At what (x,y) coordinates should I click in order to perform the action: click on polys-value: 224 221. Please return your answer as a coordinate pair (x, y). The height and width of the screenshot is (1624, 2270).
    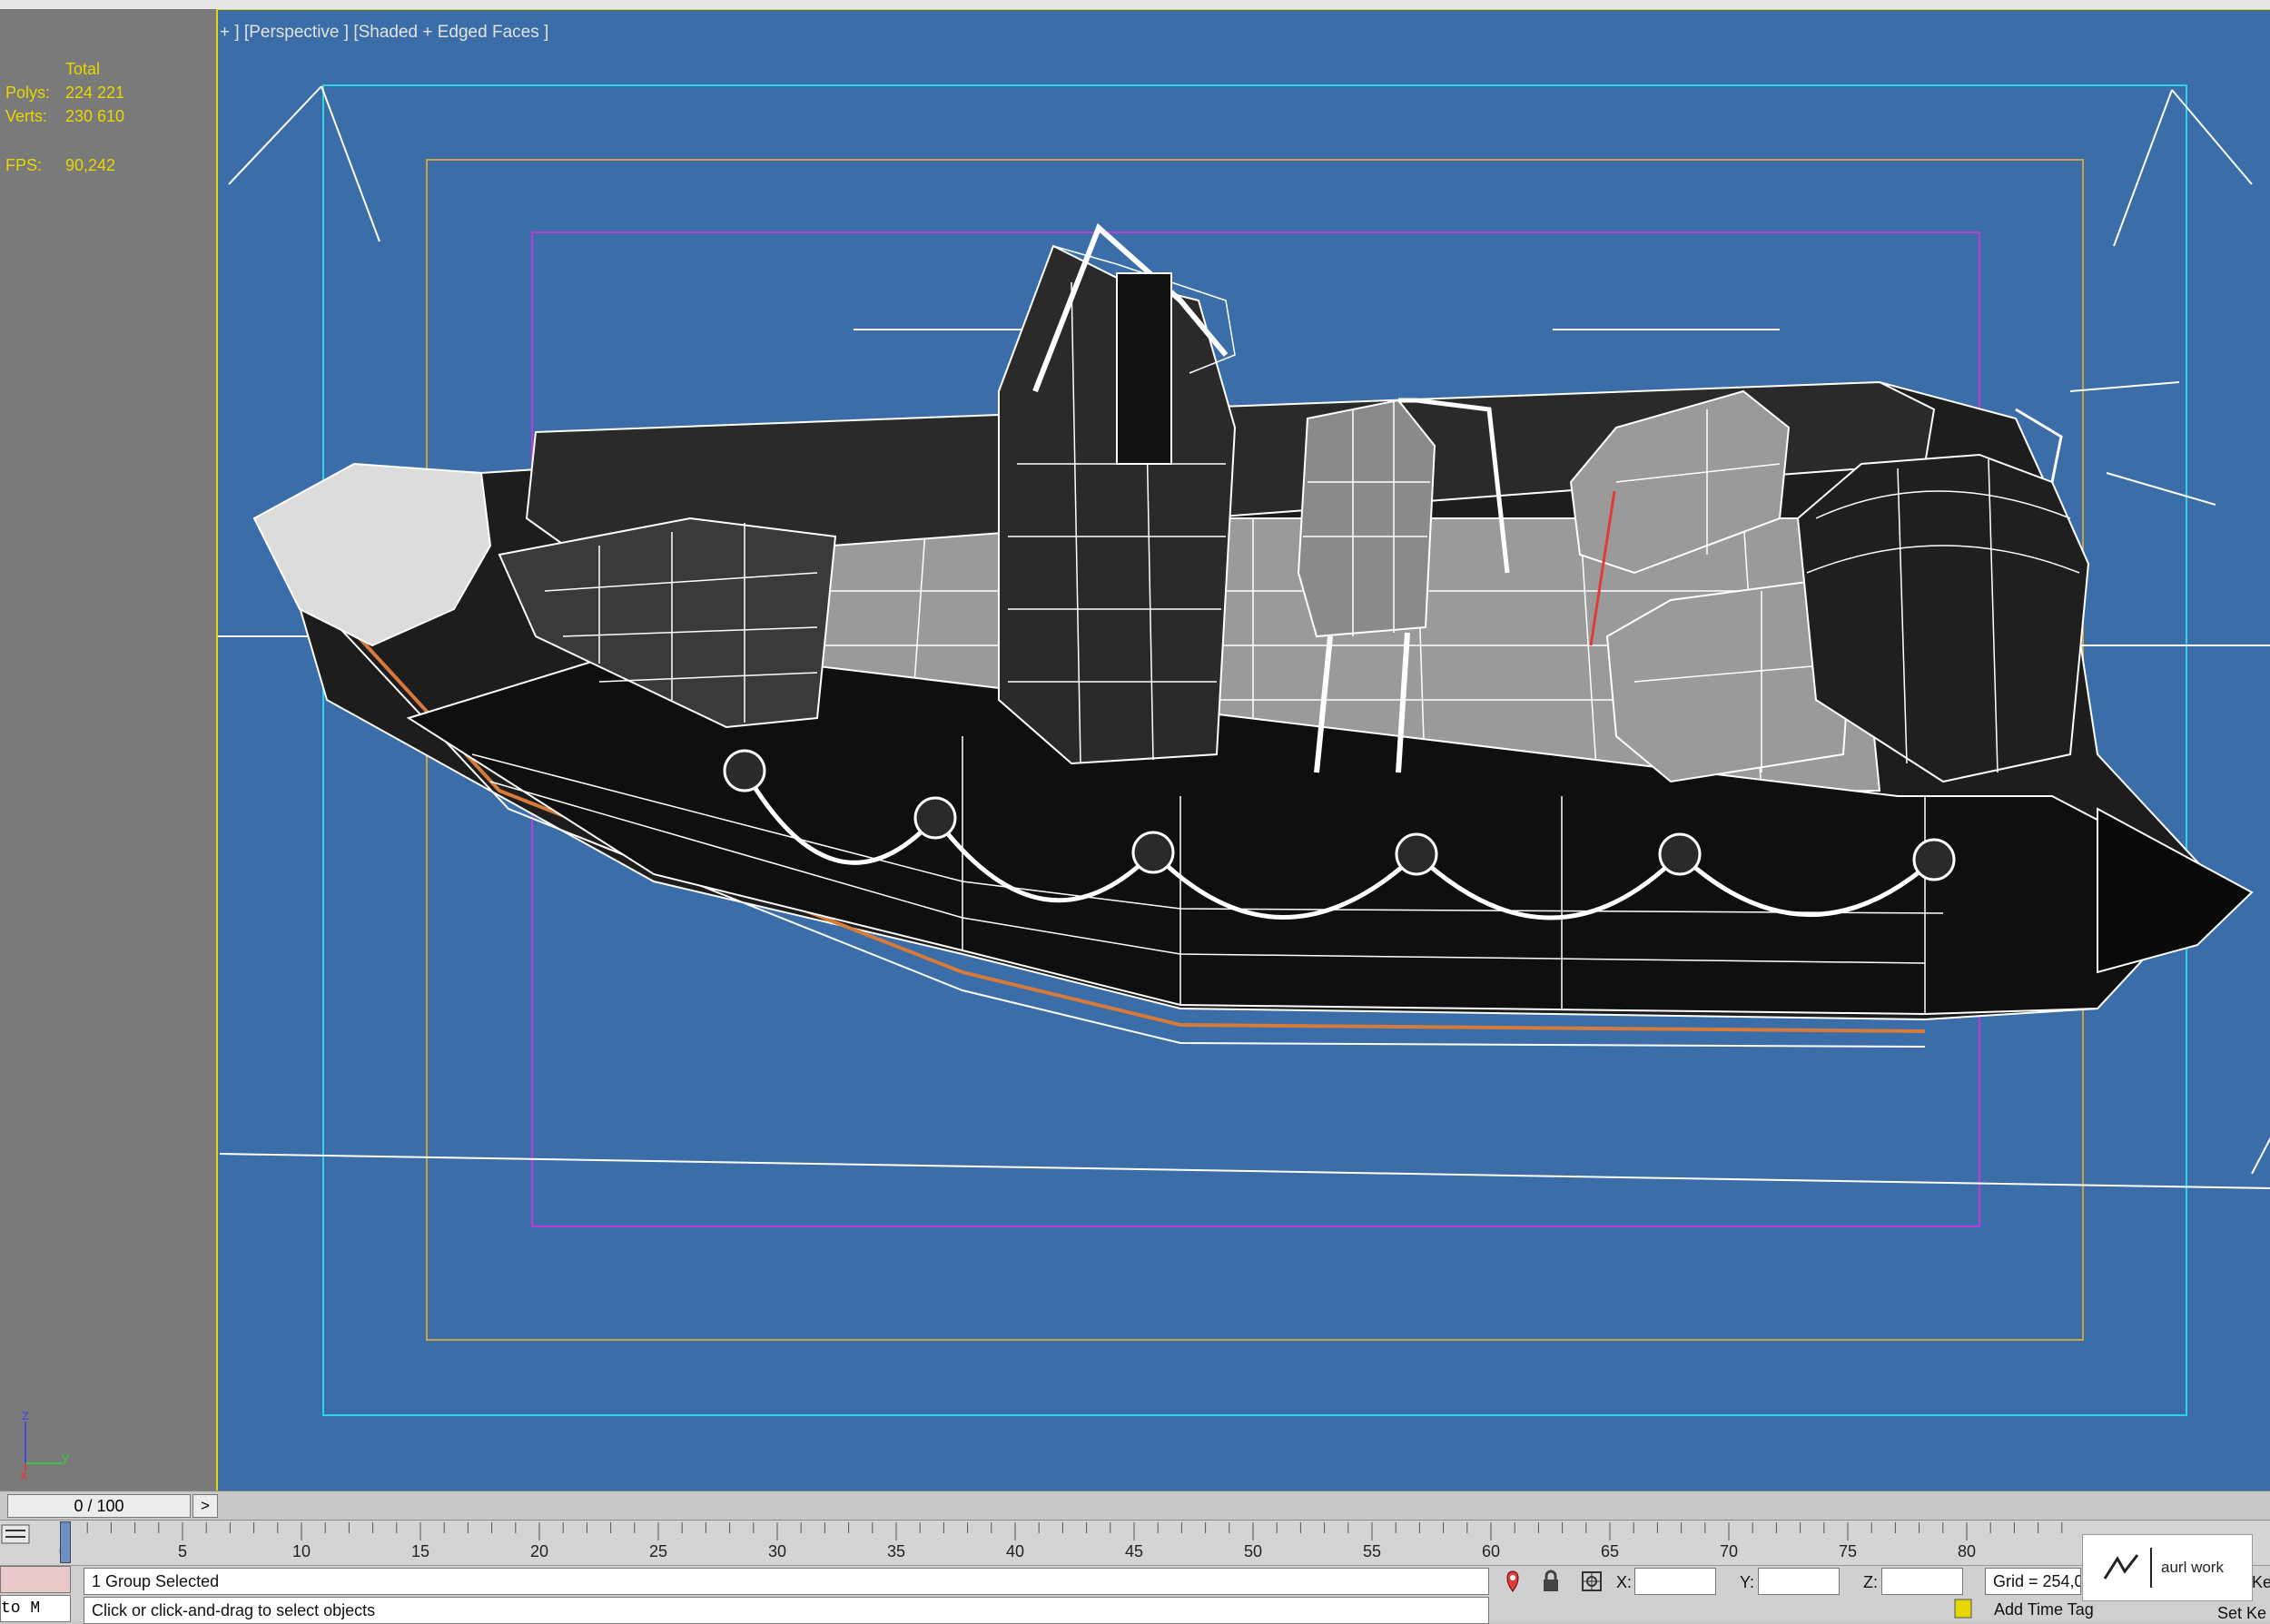
    Looking at the image, I should click on (95, 93).